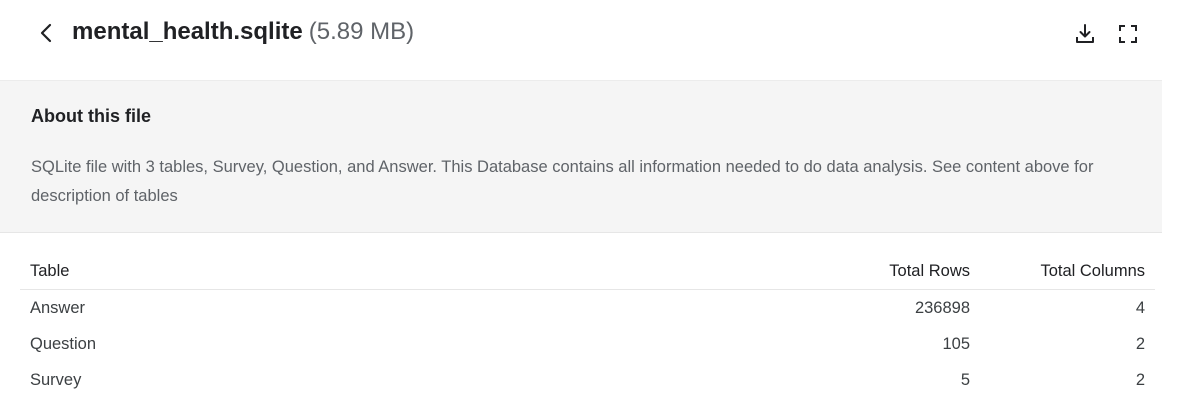 This screenshot has width=1200, height=405. Describe the element at coordinates (900, 271) in the screenshot. I see `column-header-total-rows: Total Rows` at that location.